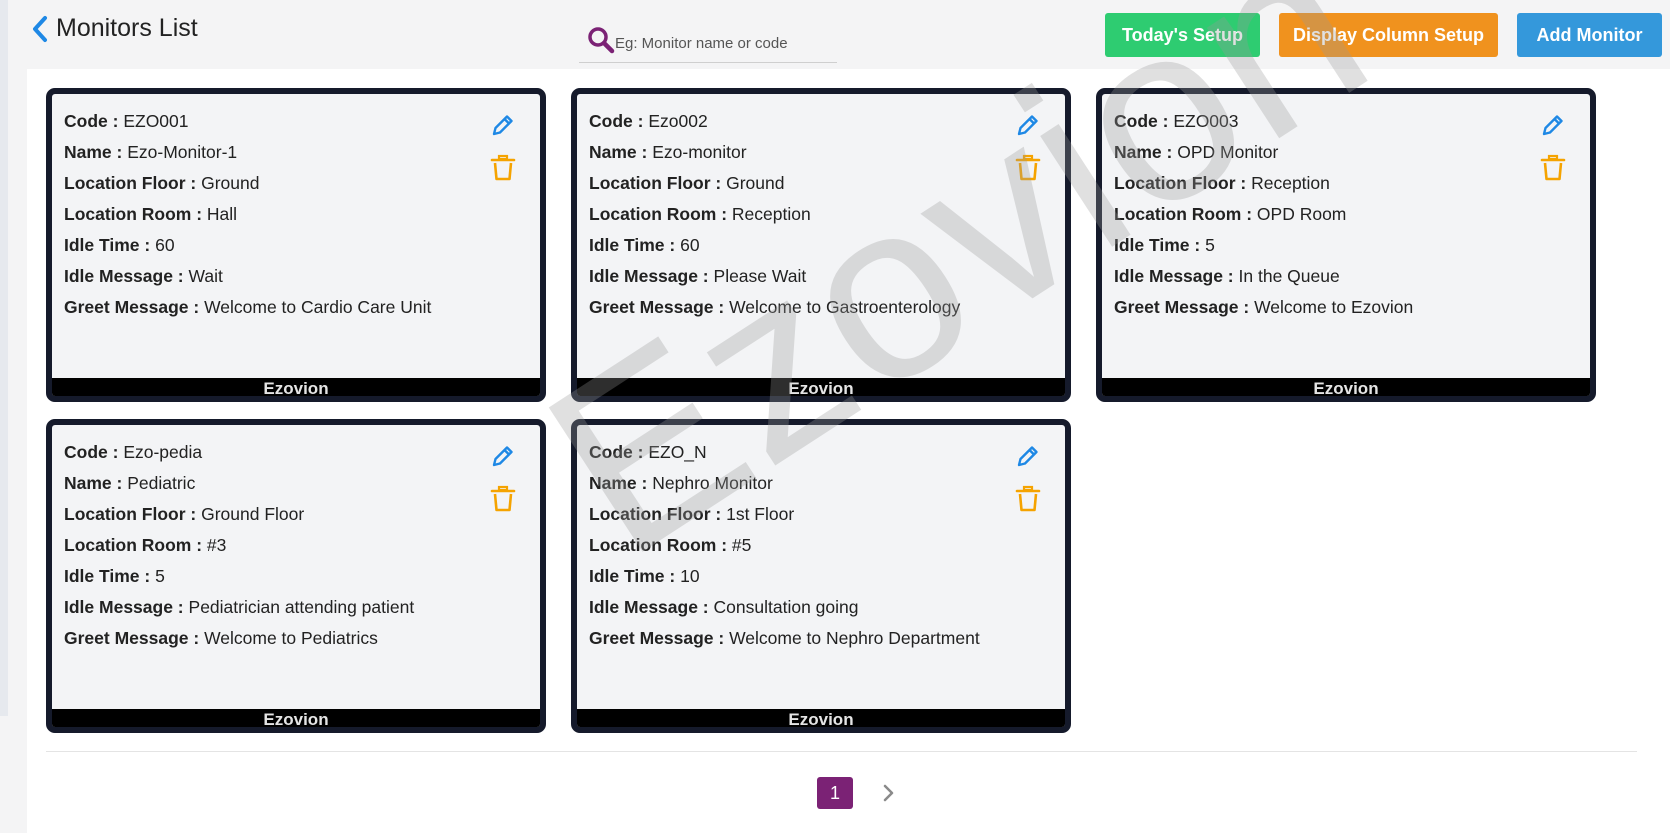 Image resolution: width=1670 pixels, height=833 pixels. I want to click on monitor-field-floor: Location Floor : 1st Floor, so click(799, 514).